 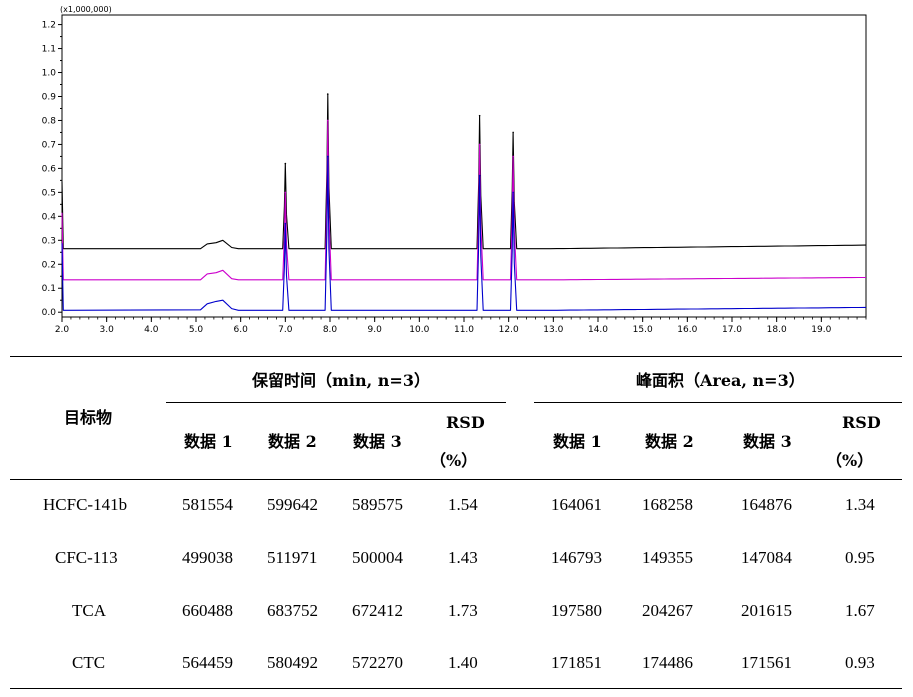 I want to click on x-tick-label: 11.0, so click(x=464, y=330).